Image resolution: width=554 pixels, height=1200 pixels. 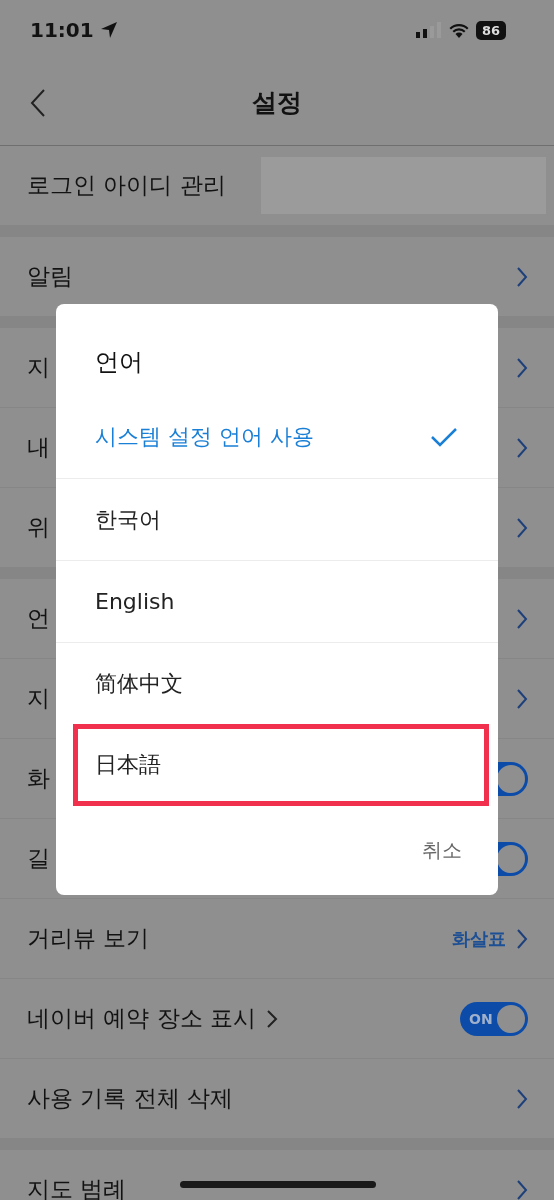 I want to click on setting-label: 지도 범례, so click(x=77, y=1187).